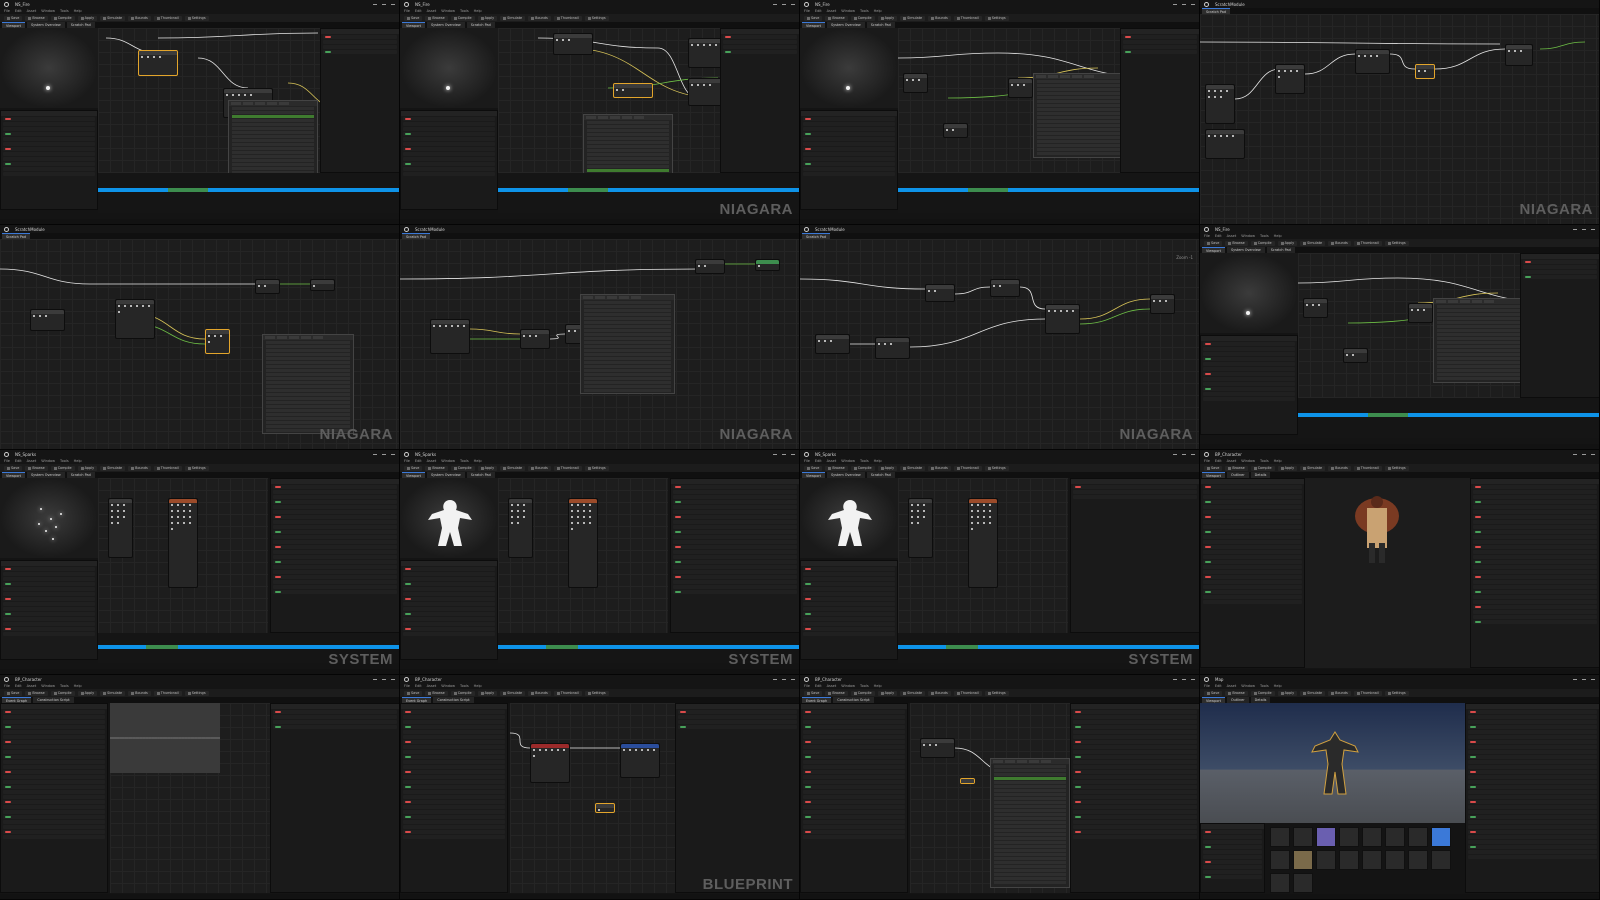 This screenshot has height=900, width=1600. What do you see at coordinates (599, 344) in the screenshot?
I see `node-graph` at bounding box center [599, 344].